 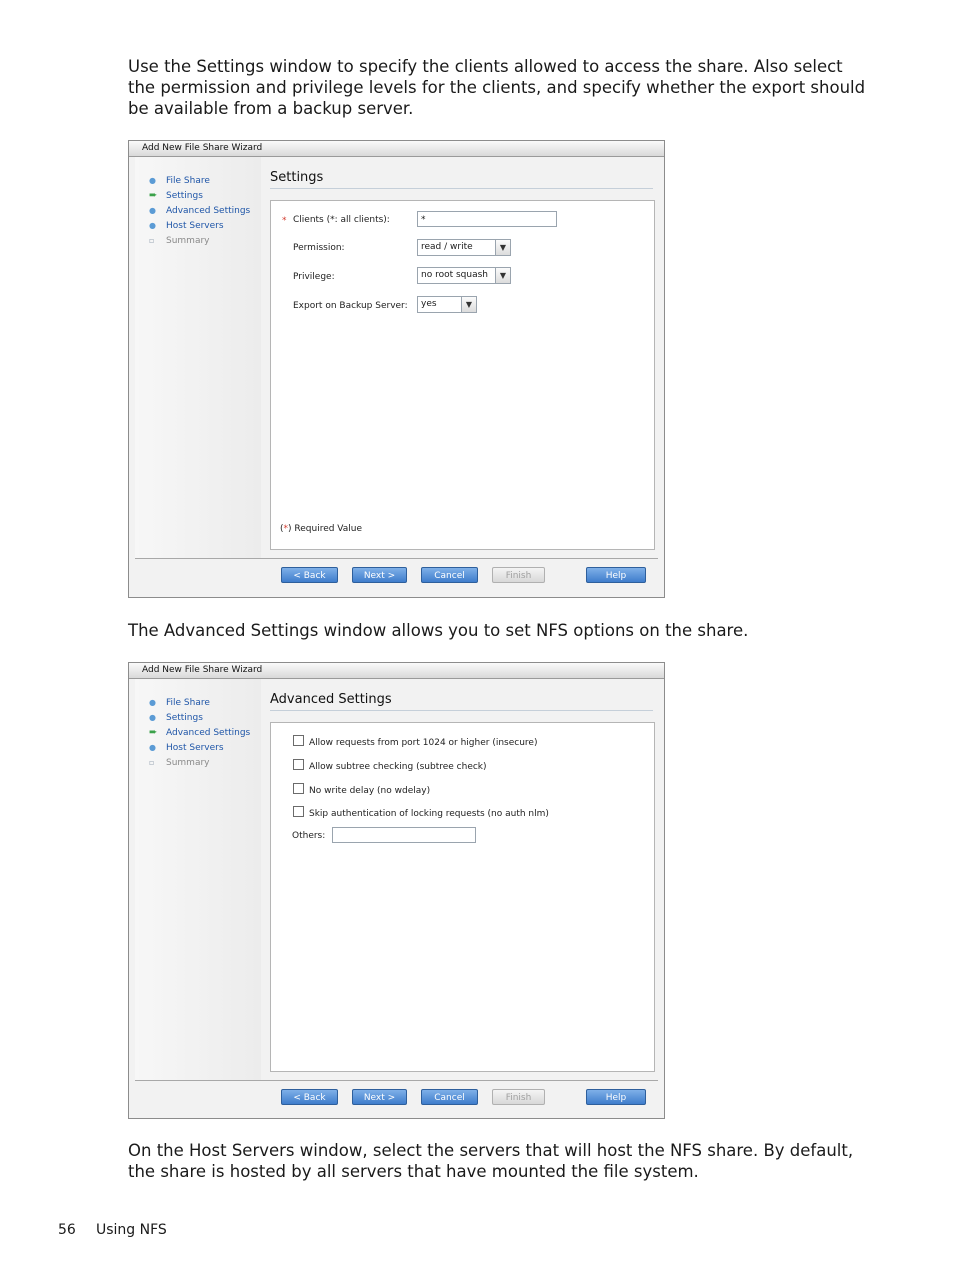 What do you see at coordinates (199, 211) in the screenshot?
I see `nav-step-advanced-settings: ● Advanced Settings` at bounding box center [199, 211].